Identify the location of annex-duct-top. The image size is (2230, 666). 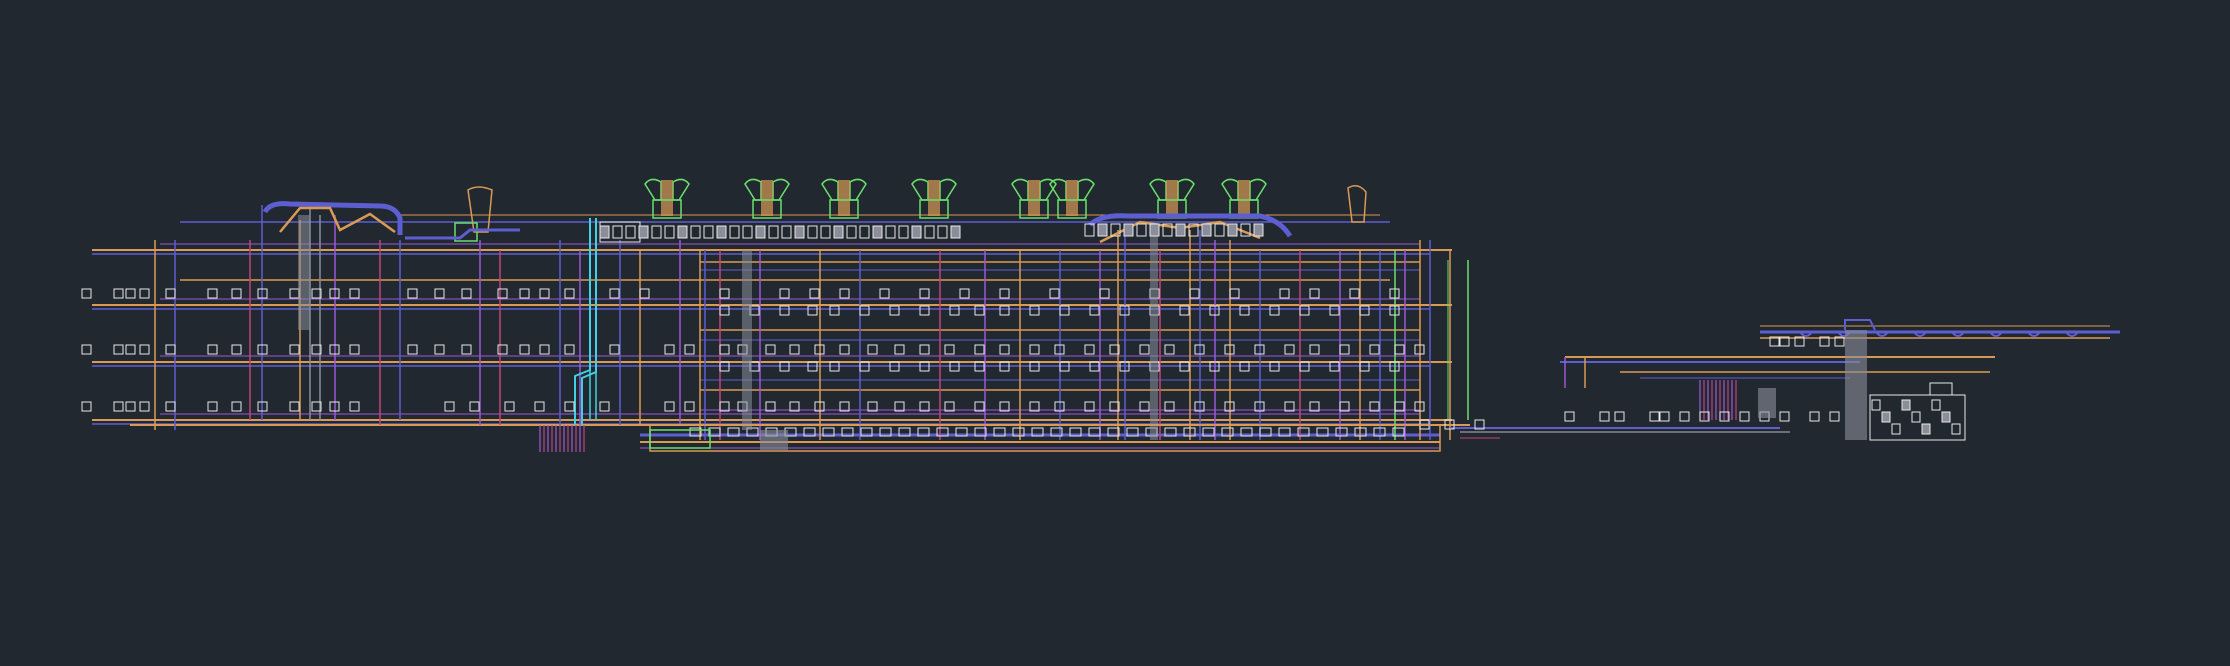
(1860, 325).